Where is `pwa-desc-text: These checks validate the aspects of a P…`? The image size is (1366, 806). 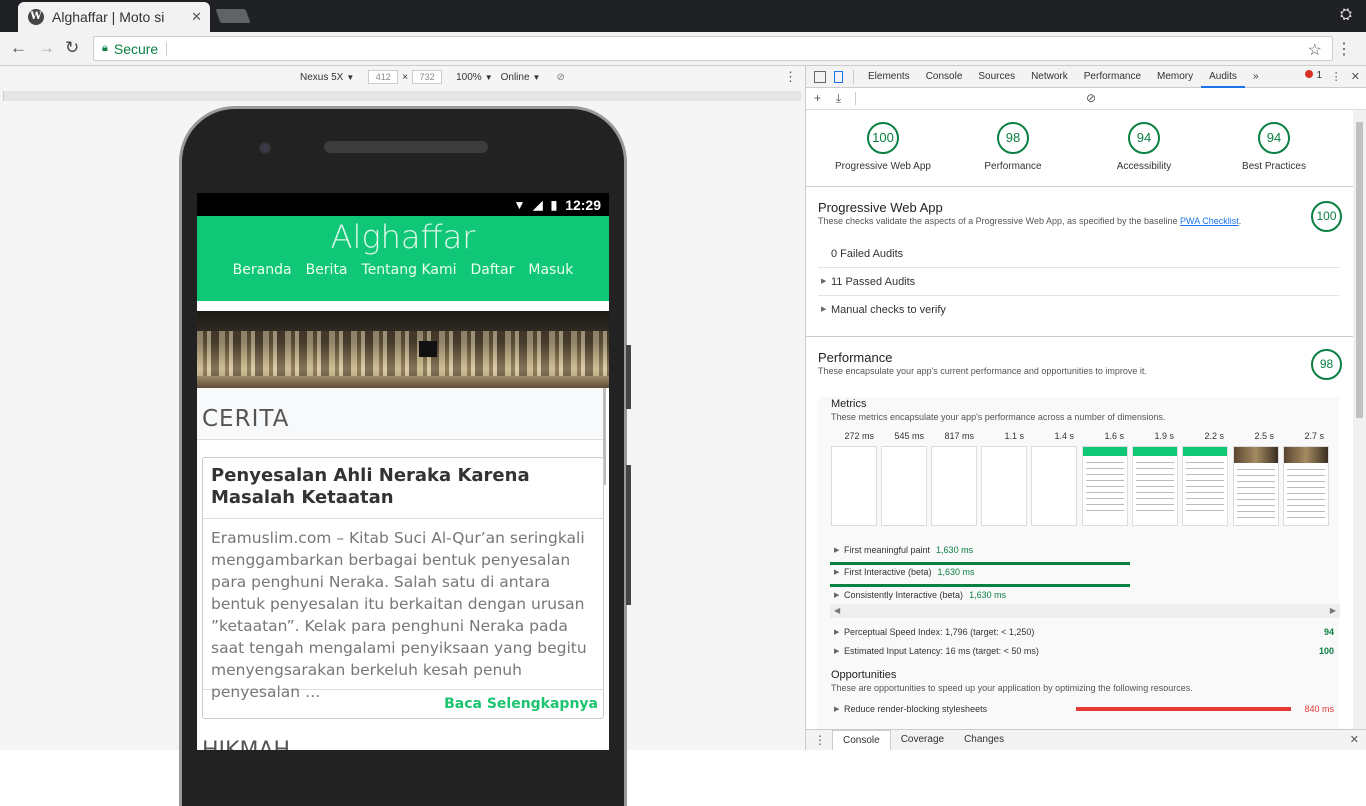
pwa-desc-text: These checks validate the aspects of a P… is located at coordinates (999, 221).